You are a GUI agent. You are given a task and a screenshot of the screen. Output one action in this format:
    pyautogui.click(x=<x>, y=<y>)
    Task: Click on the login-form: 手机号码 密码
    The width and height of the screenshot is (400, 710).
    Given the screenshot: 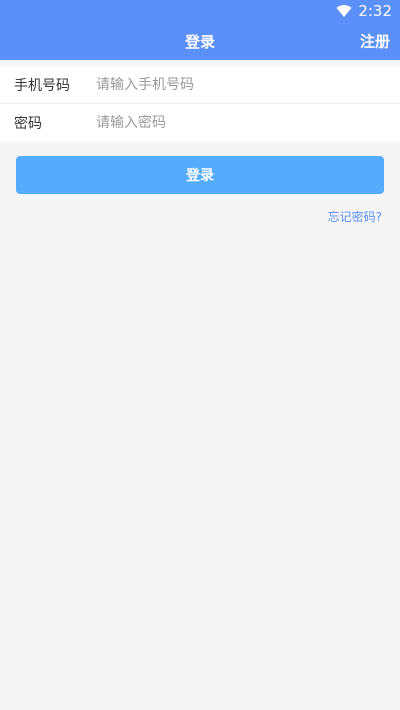 What is the action you would take?
    pyautogui.click(x=200, y=104)
    